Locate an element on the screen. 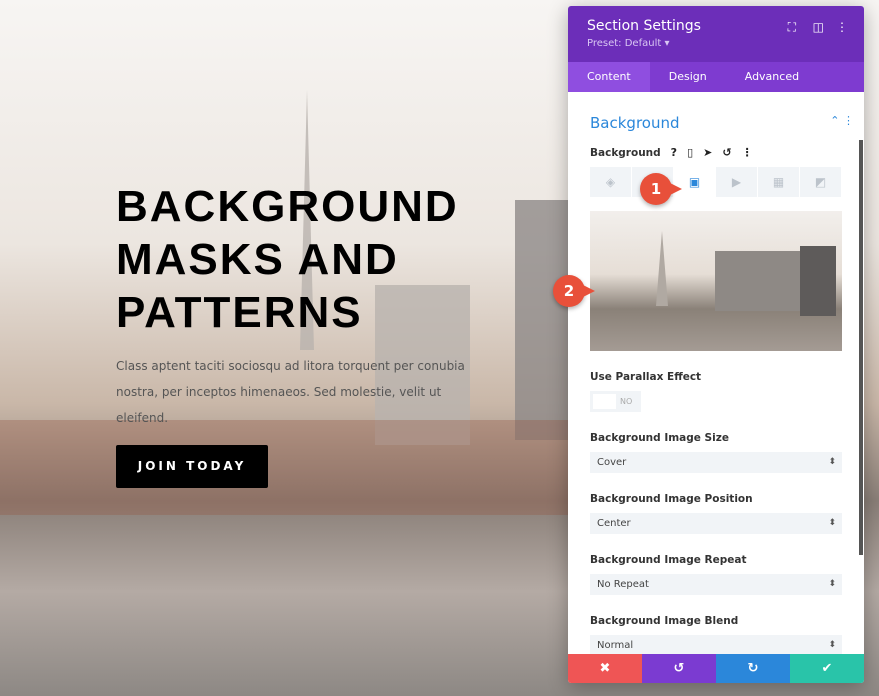  help-icon: ? is located at coordinates (674, 152).